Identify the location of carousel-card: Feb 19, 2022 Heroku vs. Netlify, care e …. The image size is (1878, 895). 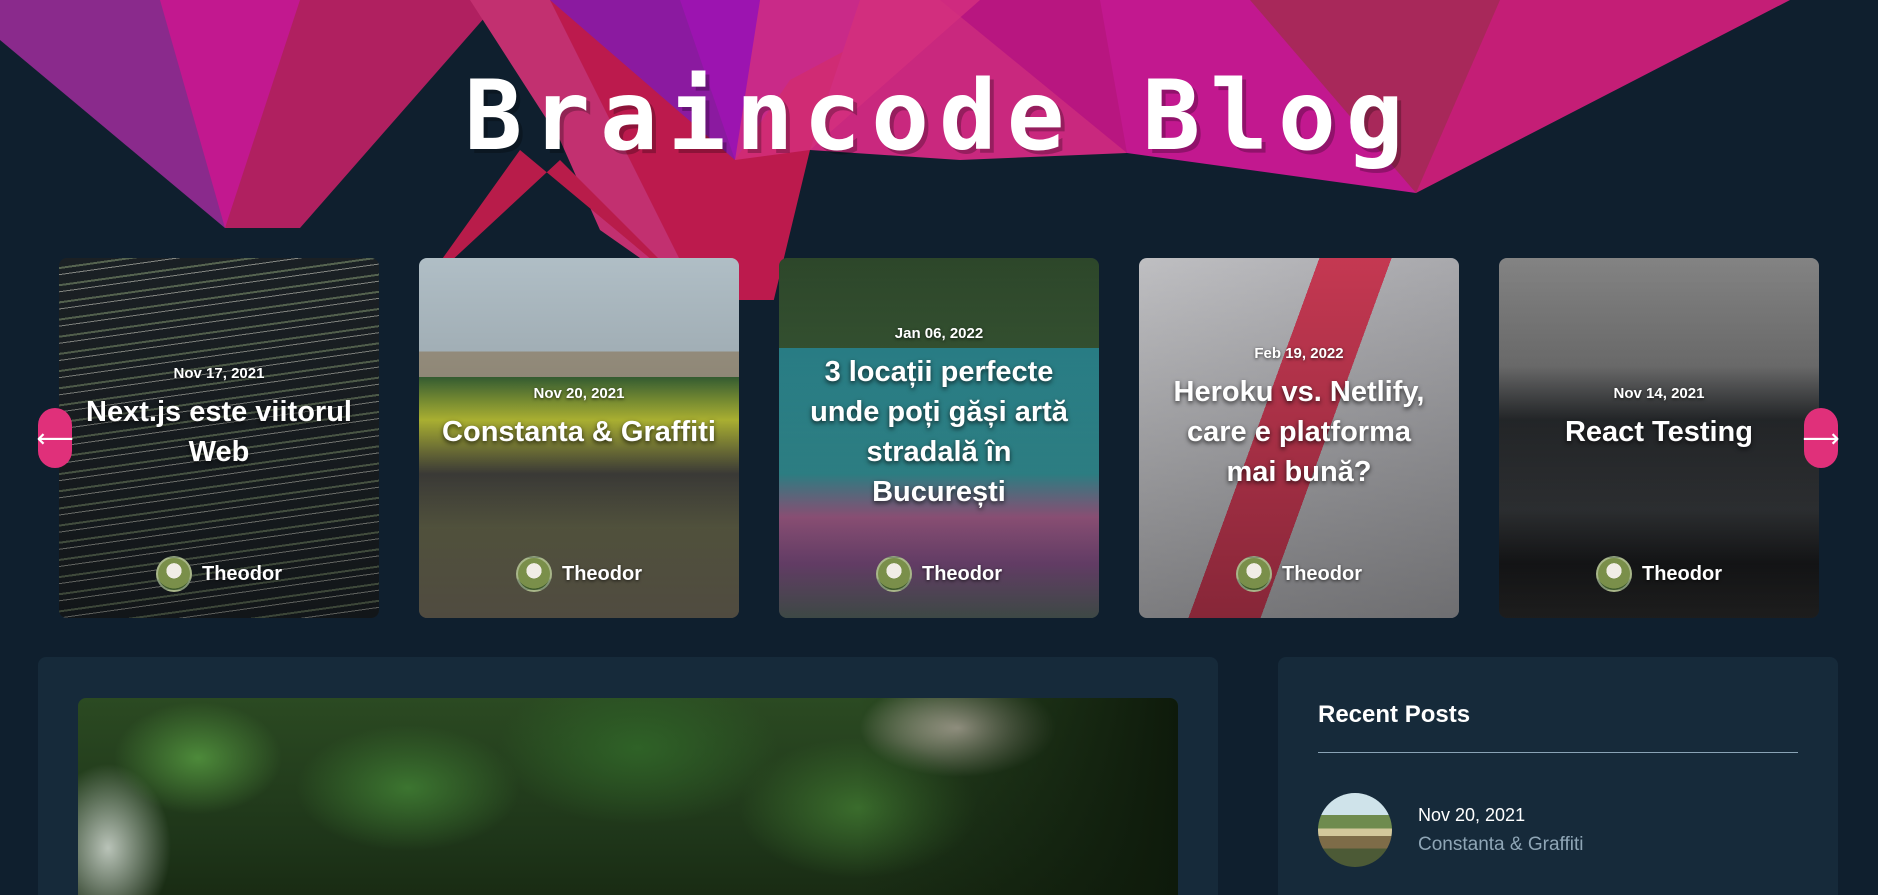
(1299, 438).